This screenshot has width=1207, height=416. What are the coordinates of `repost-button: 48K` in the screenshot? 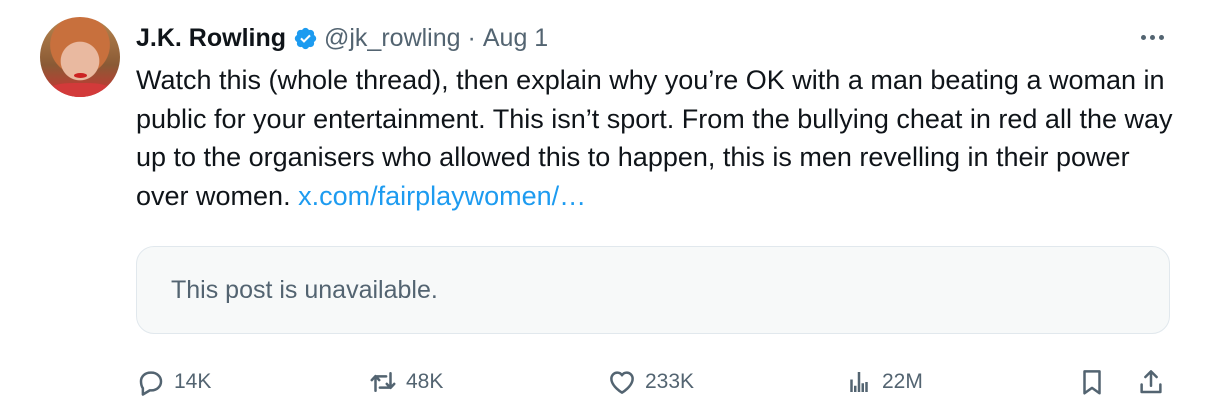 It's located at (405, 382).